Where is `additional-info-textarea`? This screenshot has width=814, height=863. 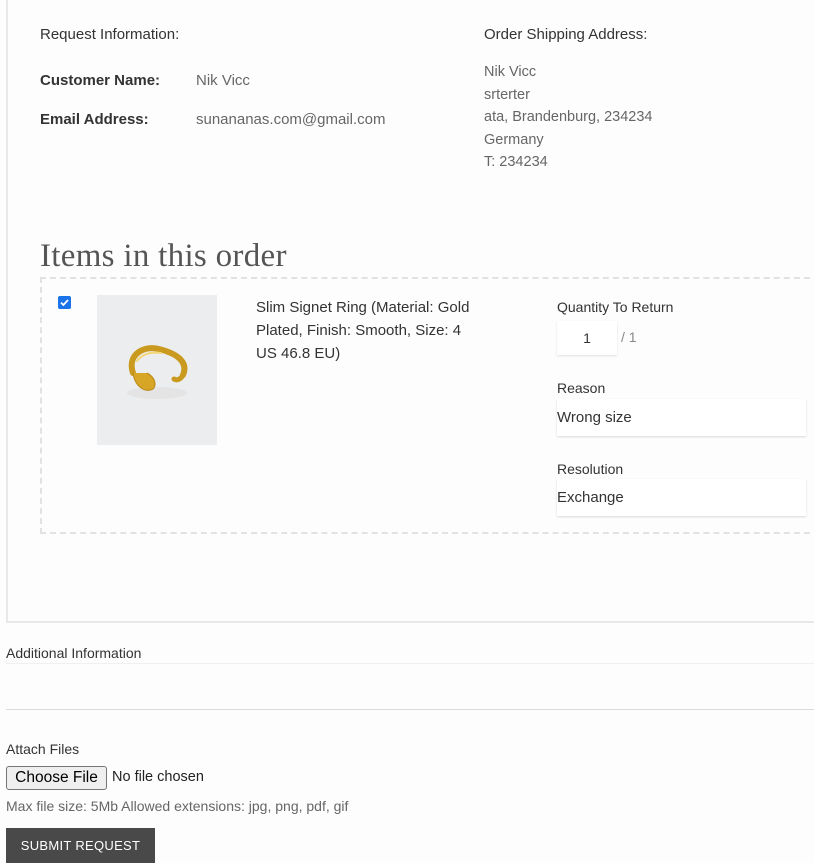
additional-info-textarea is located at coordinates (410, 686).